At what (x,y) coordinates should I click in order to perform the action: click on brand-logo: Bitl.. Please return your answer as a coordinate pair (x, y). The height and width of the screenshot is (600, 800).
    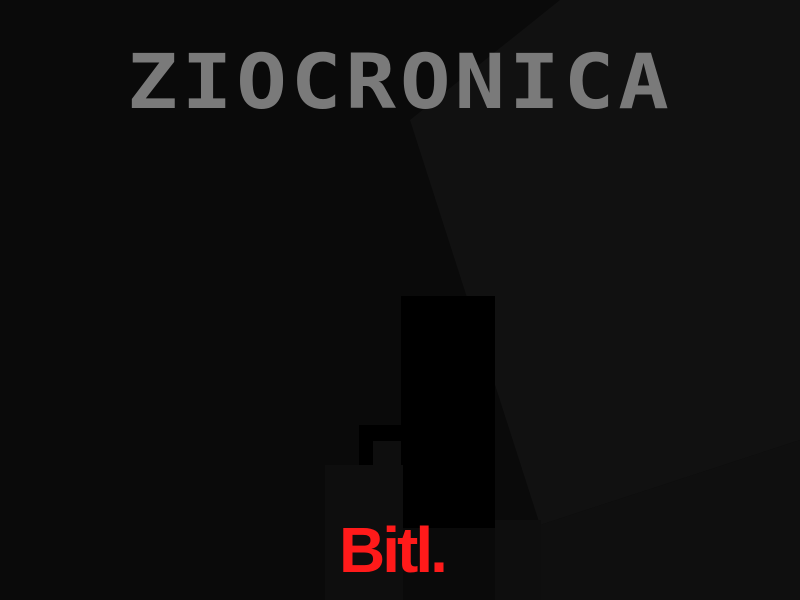
    Looking at the image, I should click on (393, 550).